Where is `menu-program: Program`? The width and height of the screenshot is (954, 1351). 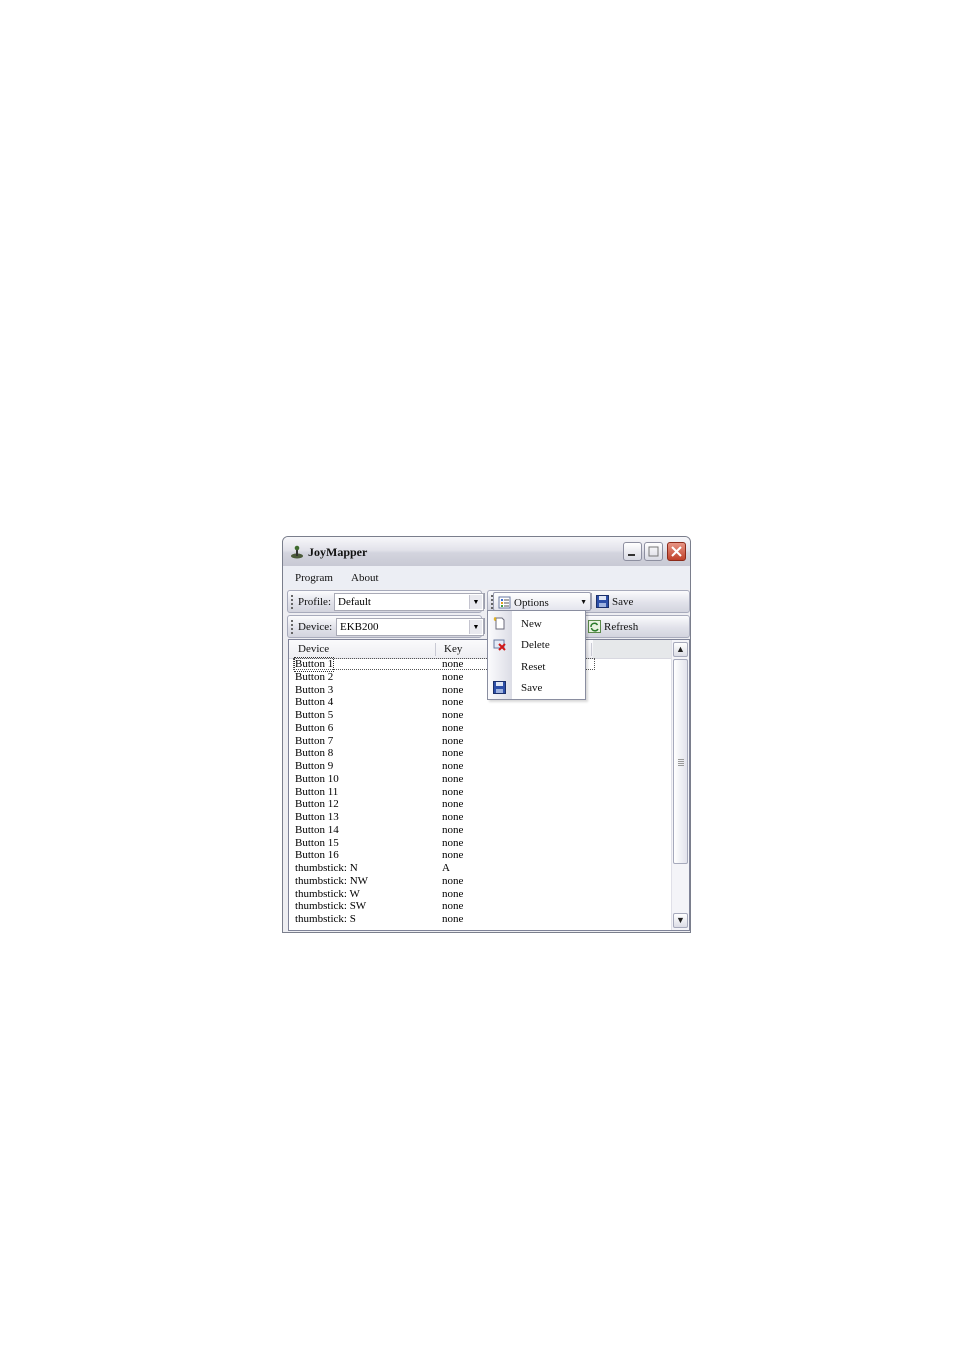
menu-program: Program is located at coordinates (314, 578).